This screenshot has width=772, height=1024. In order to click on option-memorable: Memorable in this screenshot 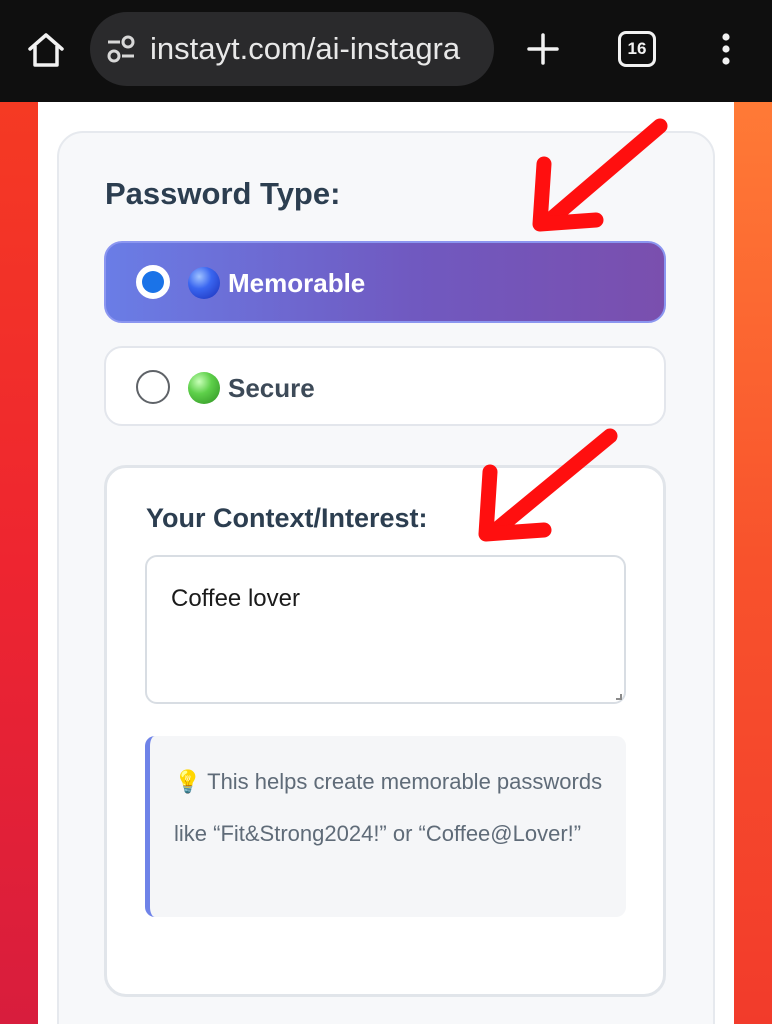, I will do `click(385, 282)`.